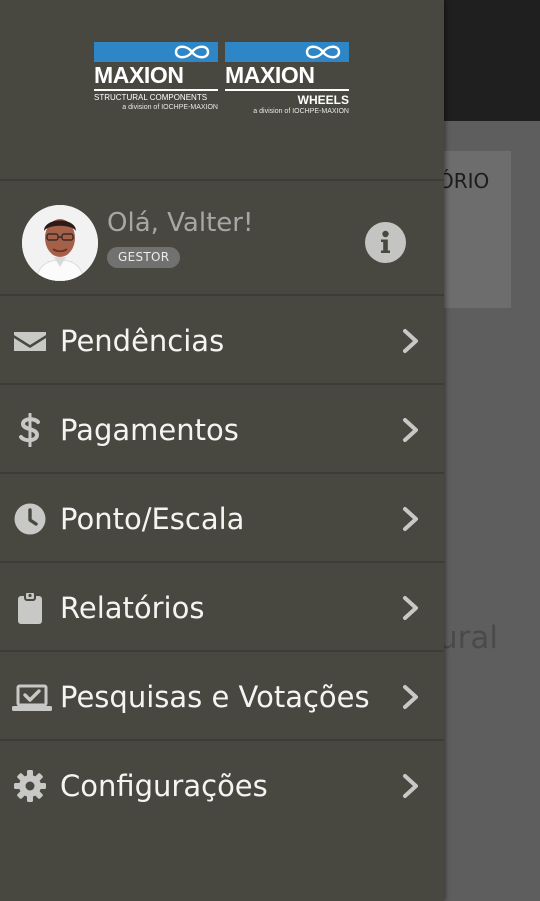 The image size is (540, 901). What do you see at coordinates (142, 341) in the screenshot?
I see `menu-item-label: Pendências` at bounding box center [142, 341].